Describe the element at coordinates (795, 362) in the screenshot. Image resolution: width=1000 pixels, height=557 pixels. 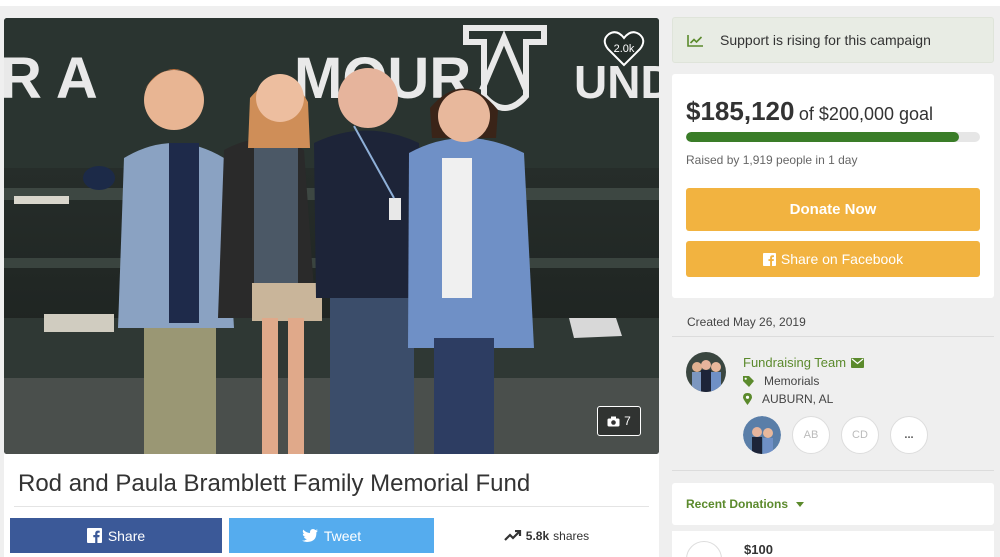
I see `team-name: Fundraising Team` at that location.